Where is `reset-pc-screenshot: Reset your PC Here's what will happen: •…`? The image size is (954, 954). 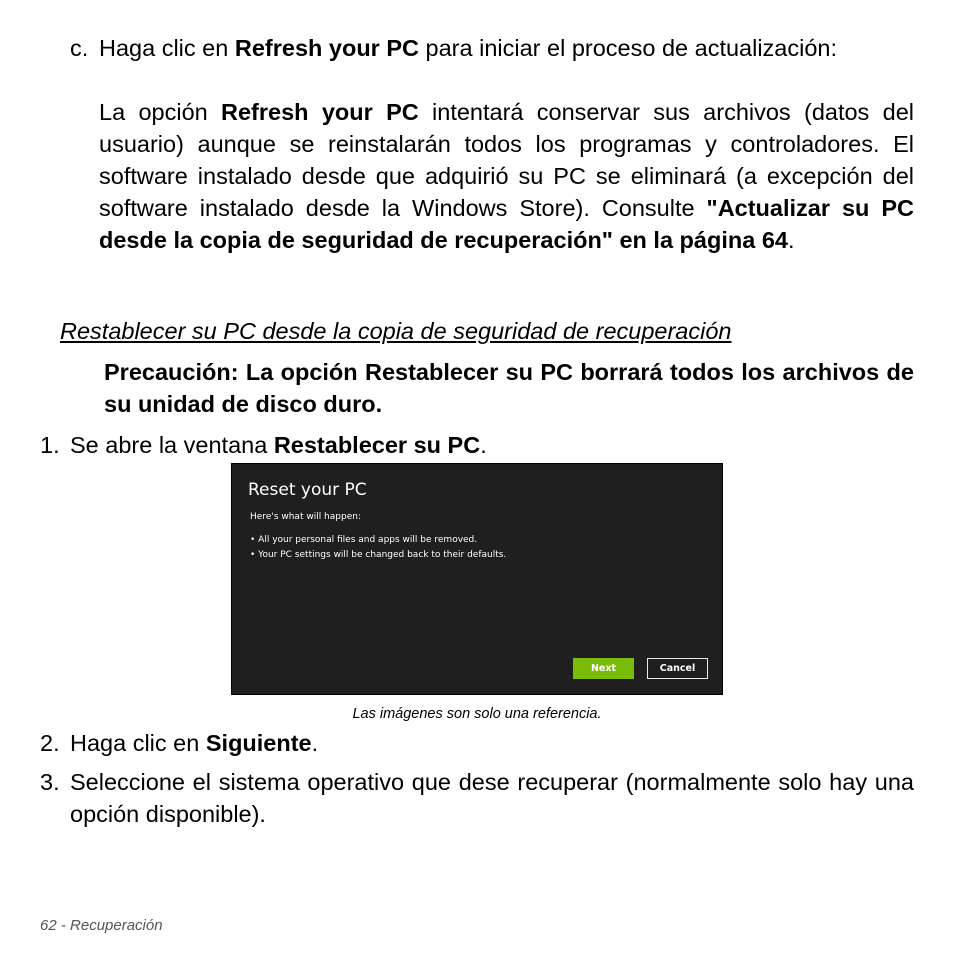 reset-pc-screenshot: Reset your PC Here's what will happen: •… is located at coordinates (477, 579).